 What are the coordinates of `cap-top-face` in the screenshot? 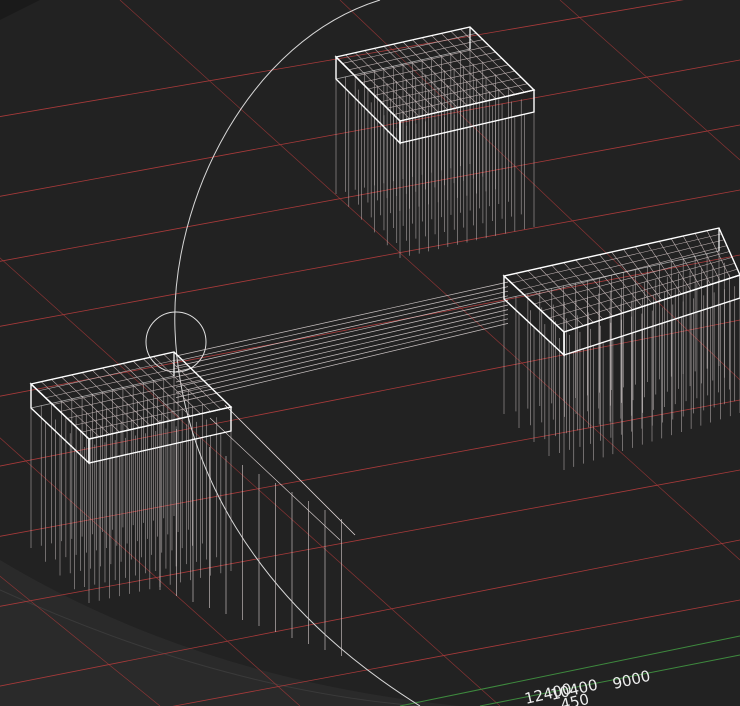 It's located at (621, 280).